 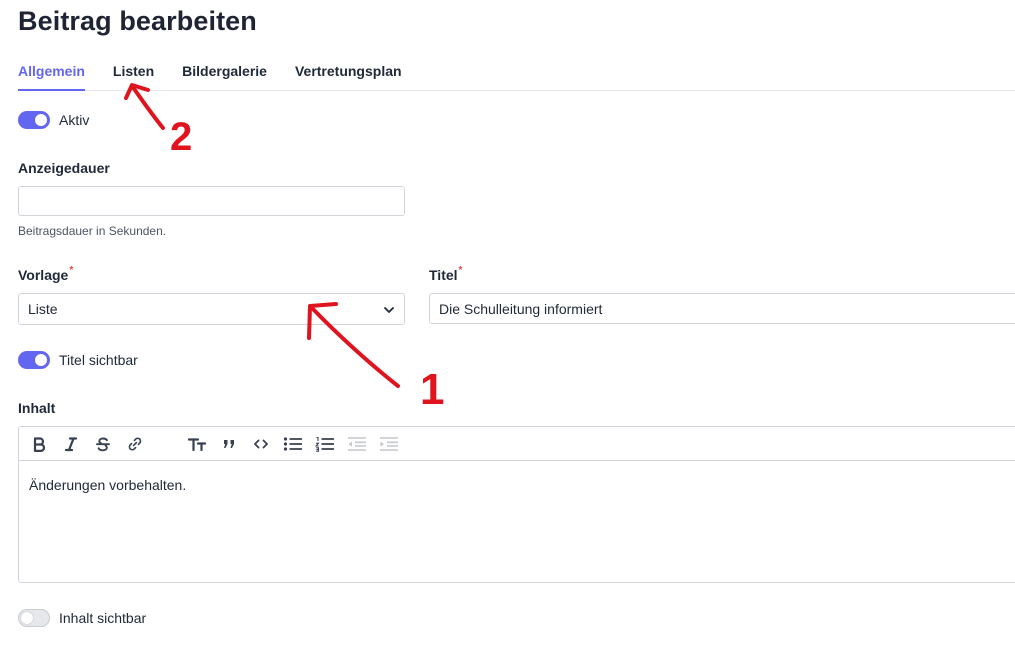 I want to click on chevron-down-icon, so click(x=389, y=310).